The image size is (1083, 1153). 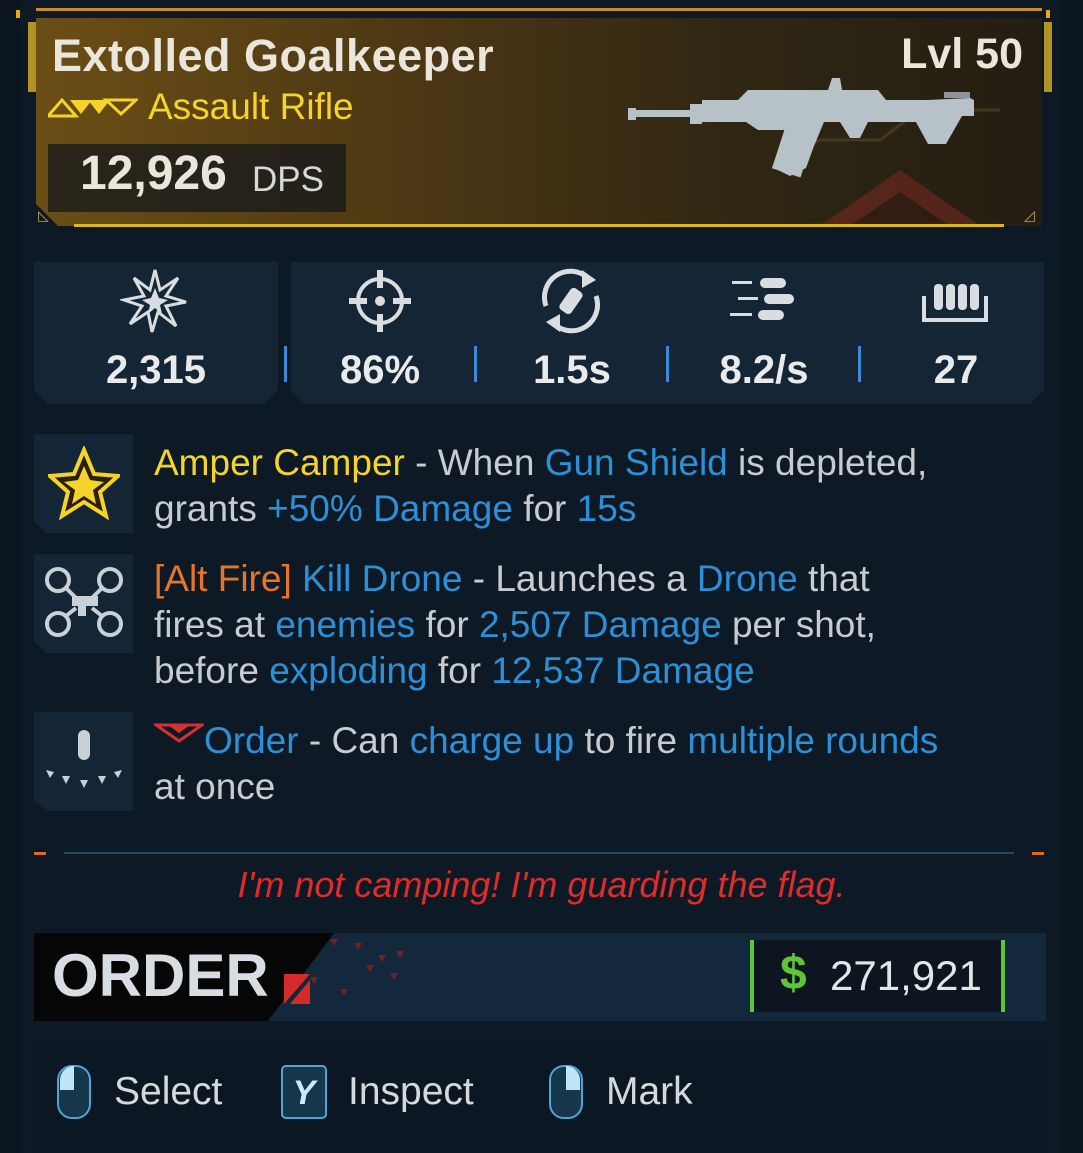 I want to click on y-key-icon: Y, so click(x=304, y=1092).